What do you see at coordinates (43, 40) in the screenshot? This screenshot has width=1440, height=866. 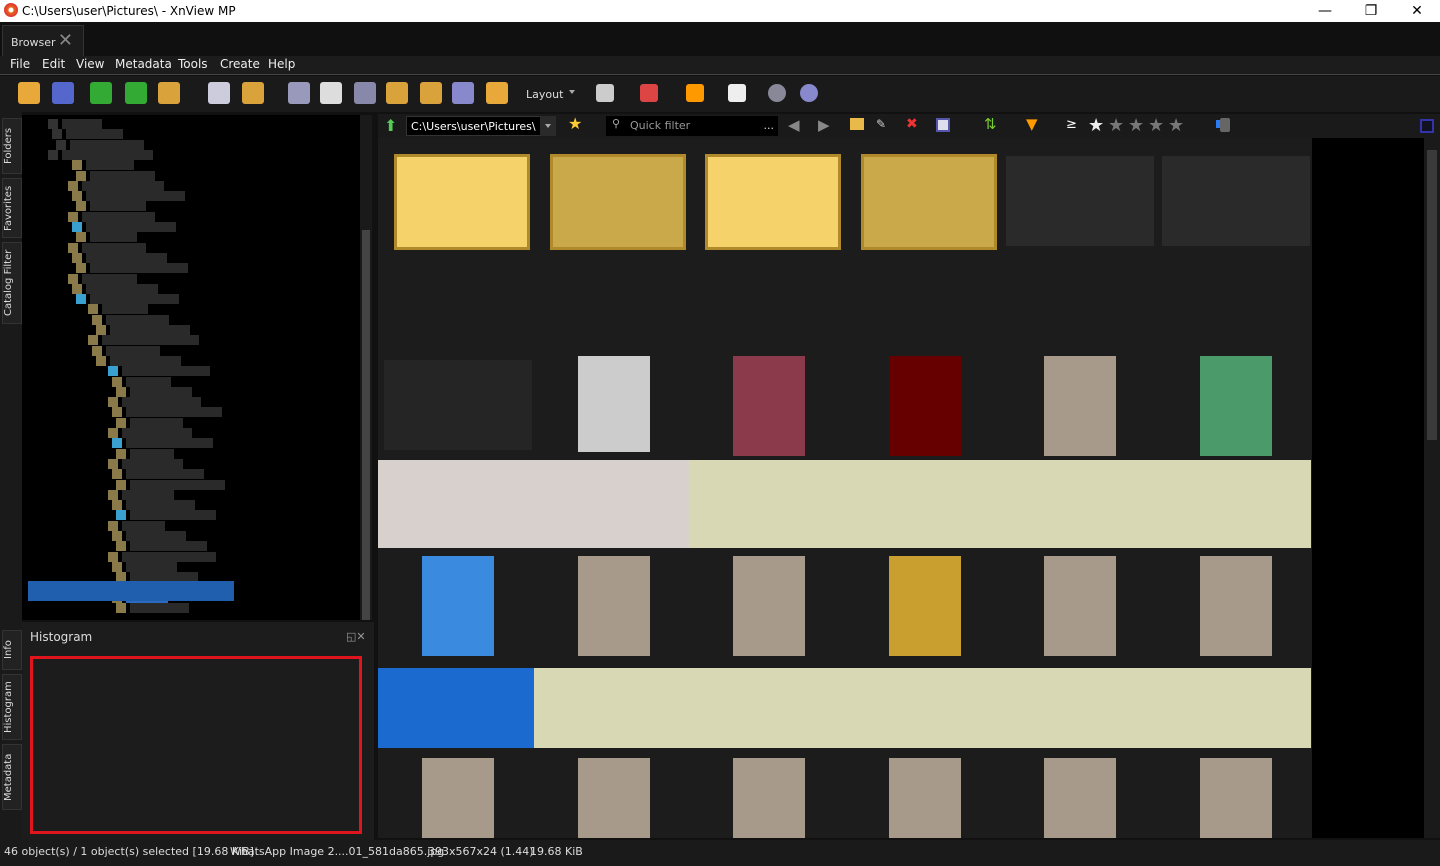 I see `tab-browser: Browser ✕` at bounding box center [43, 40].